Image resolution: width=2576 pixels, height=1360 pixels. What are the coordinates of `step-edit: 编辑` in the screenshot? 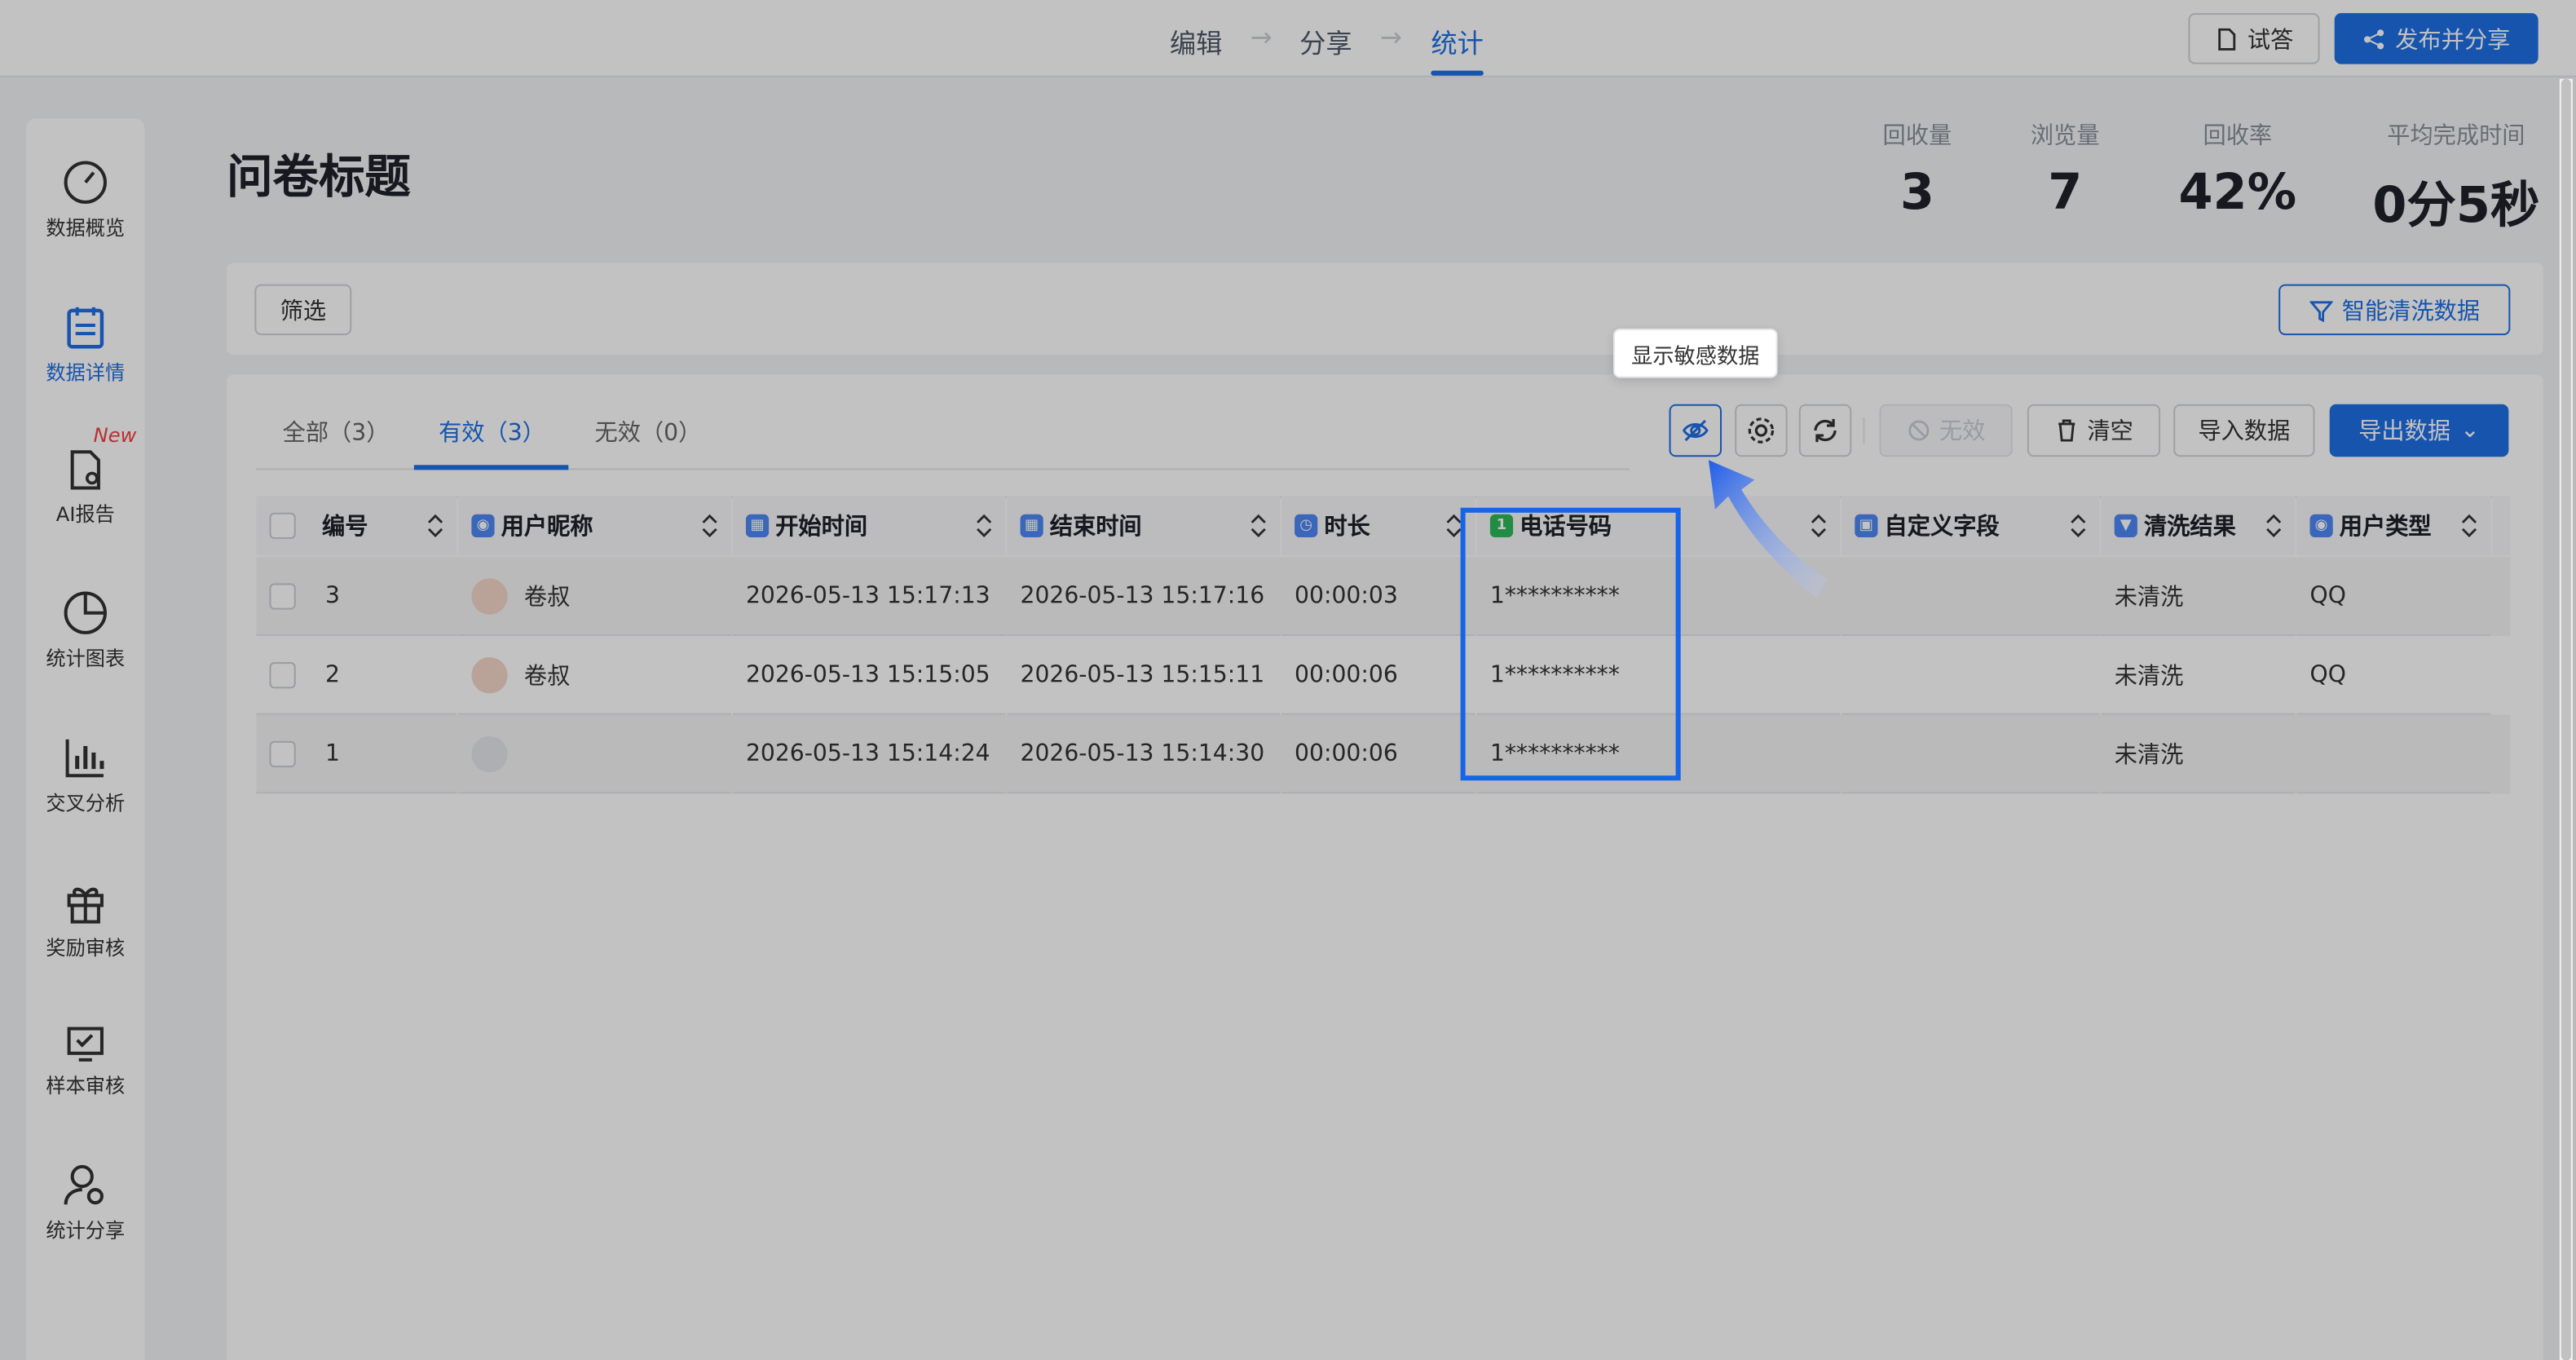 It's located at (1196, 40).